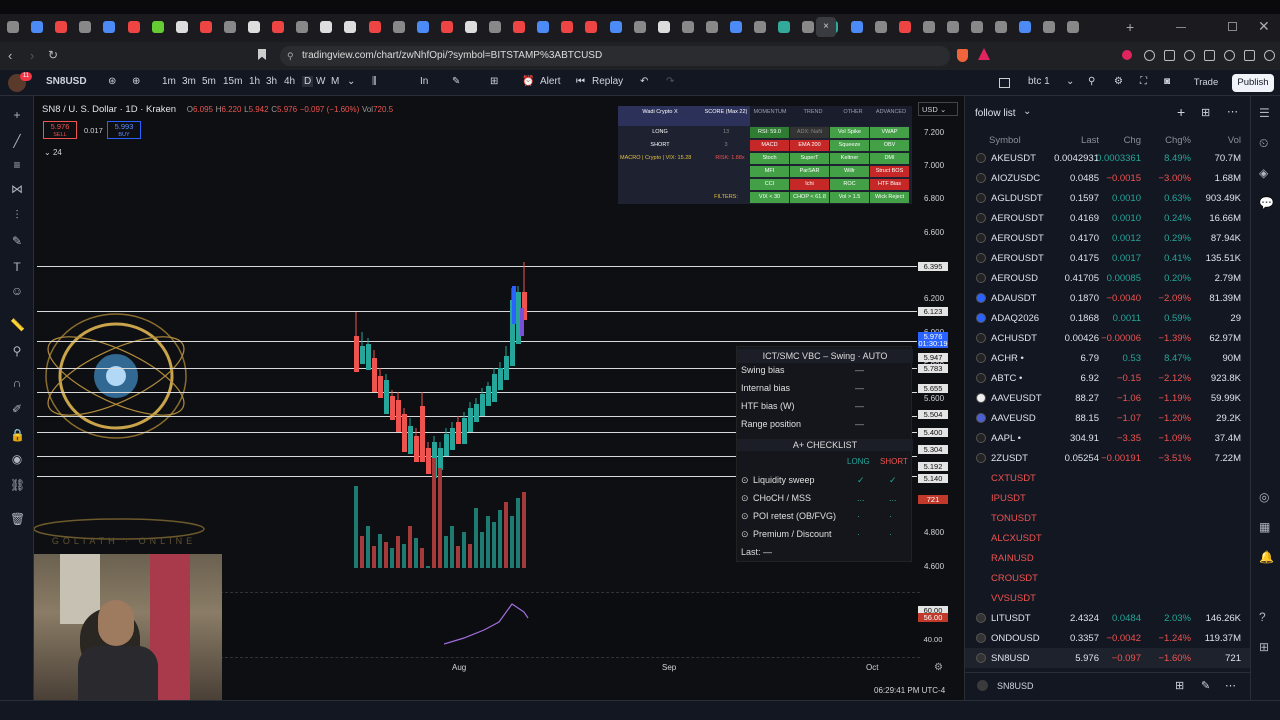  I want to click on layout-square-icon, so click(1004, 83).